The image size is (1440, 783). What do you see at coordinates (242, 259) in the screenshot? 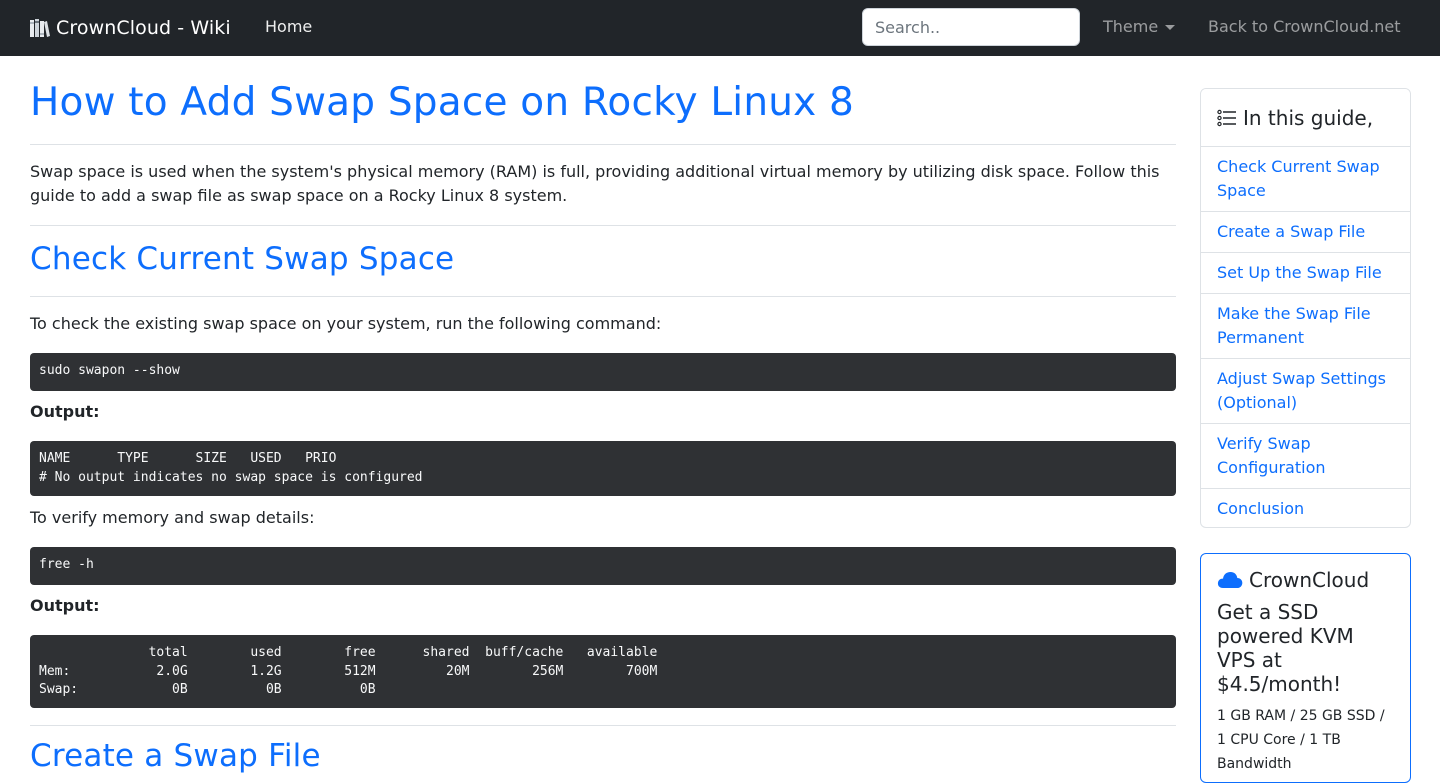
I see `section-heading-check-swap: Check Current Swap Space` at bounding box center [242, 259].